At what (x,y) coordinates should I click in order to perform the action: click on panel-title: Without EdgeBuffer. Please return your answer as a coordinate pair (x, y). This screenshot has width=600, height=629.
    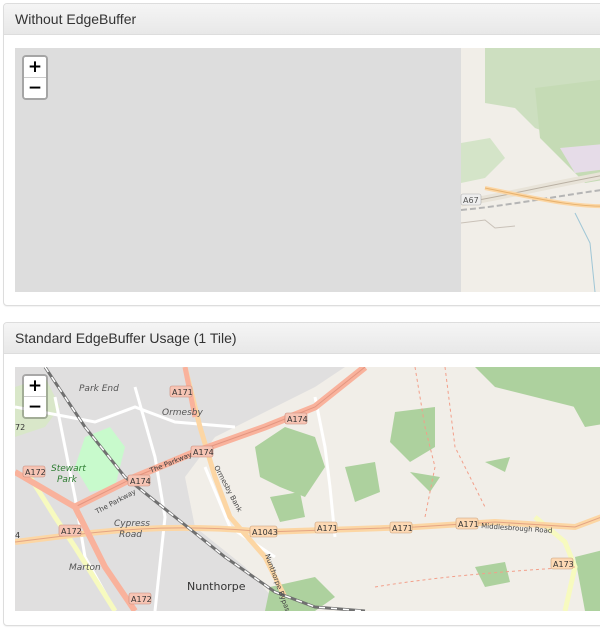
    Looking at the image, I should click on (302, 19).